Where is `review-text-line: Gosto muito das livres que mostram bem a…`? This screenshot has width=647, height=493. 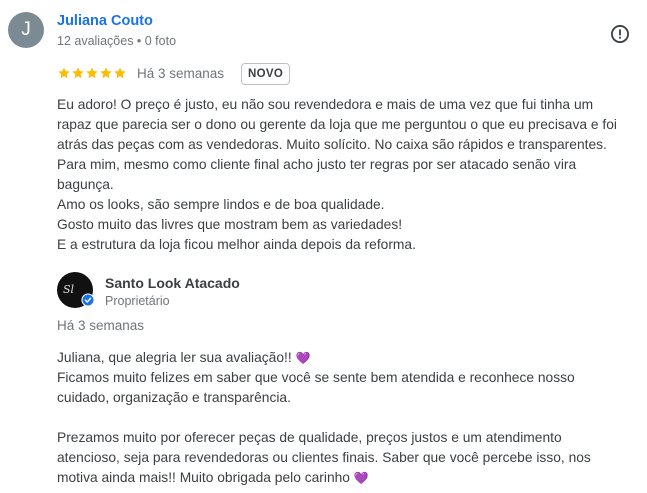
review-text-line: Gosto muito das livres que mostram bem a… is located at coordinates (230, 224).